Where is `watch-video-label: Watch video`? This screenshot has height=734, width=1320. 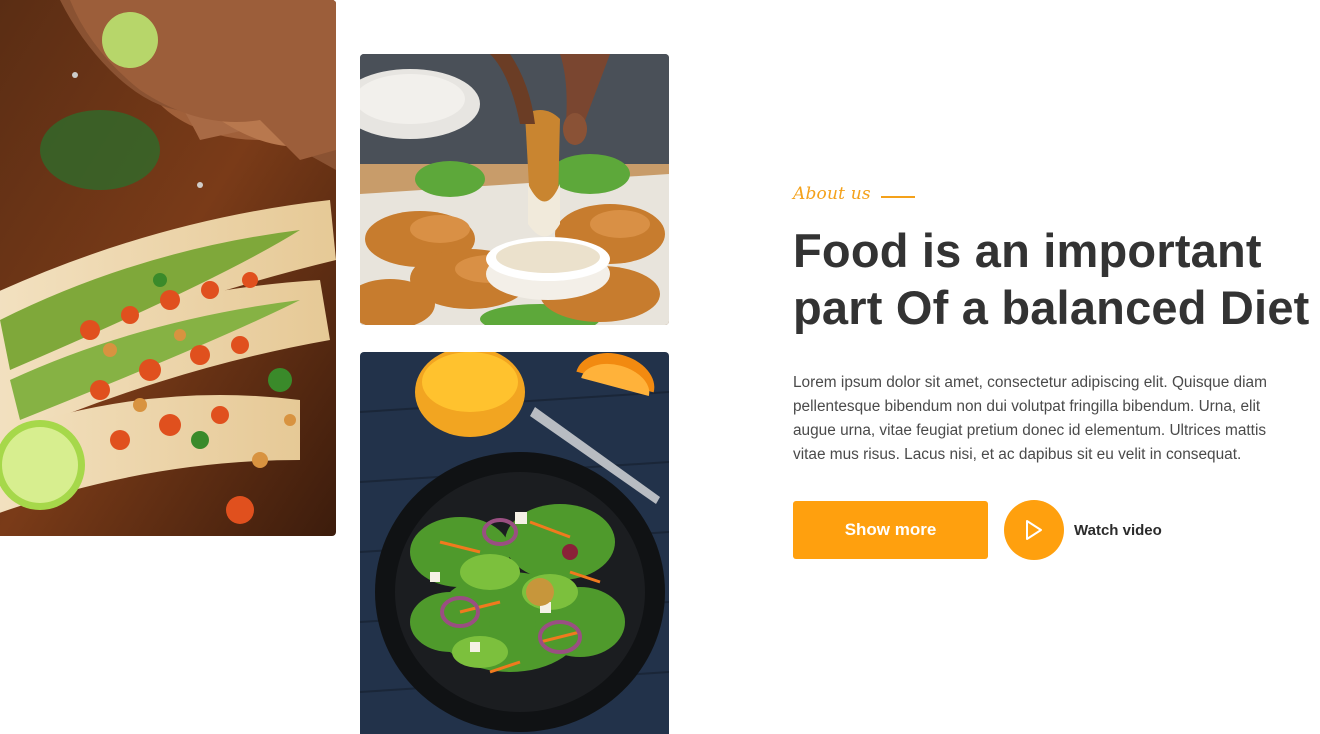
watch-video-label: Watch video is located at coordinates (1118, 530).